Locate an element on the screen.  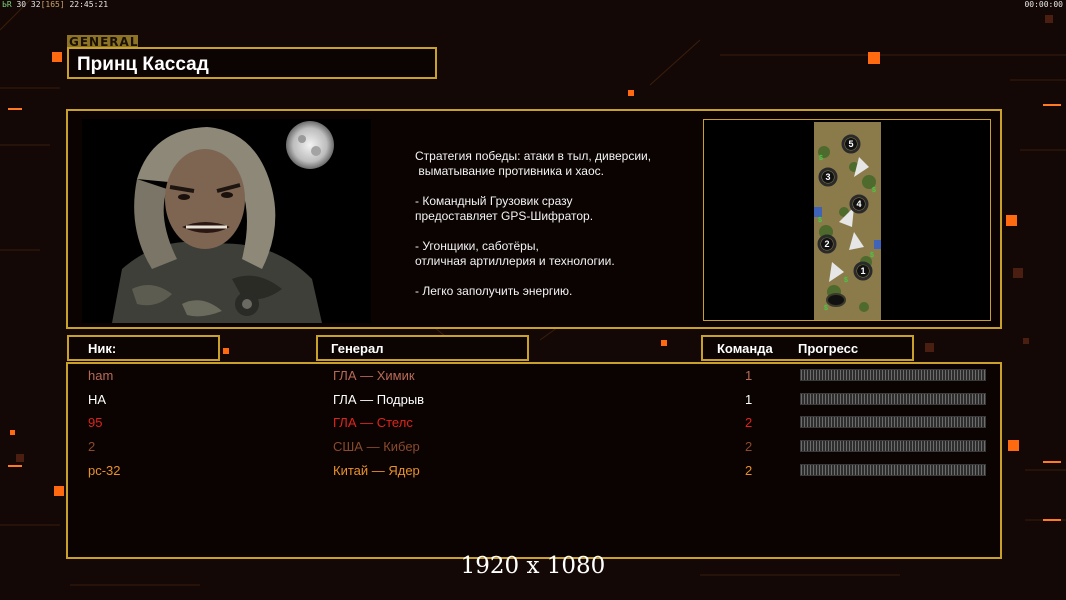
column-header-nick: Ник: is located at coordinates (143, 348).